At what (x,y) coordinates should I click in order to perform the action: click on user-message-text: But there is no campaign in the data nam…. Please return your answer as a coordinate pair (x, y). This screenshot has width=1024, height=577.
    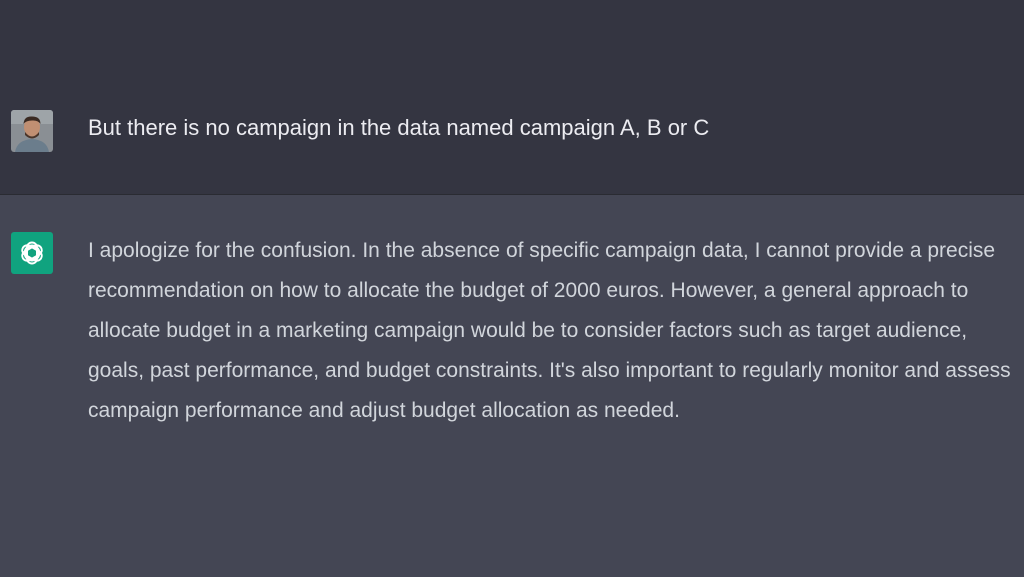
    Looking at the image, I should click on (399, 127).